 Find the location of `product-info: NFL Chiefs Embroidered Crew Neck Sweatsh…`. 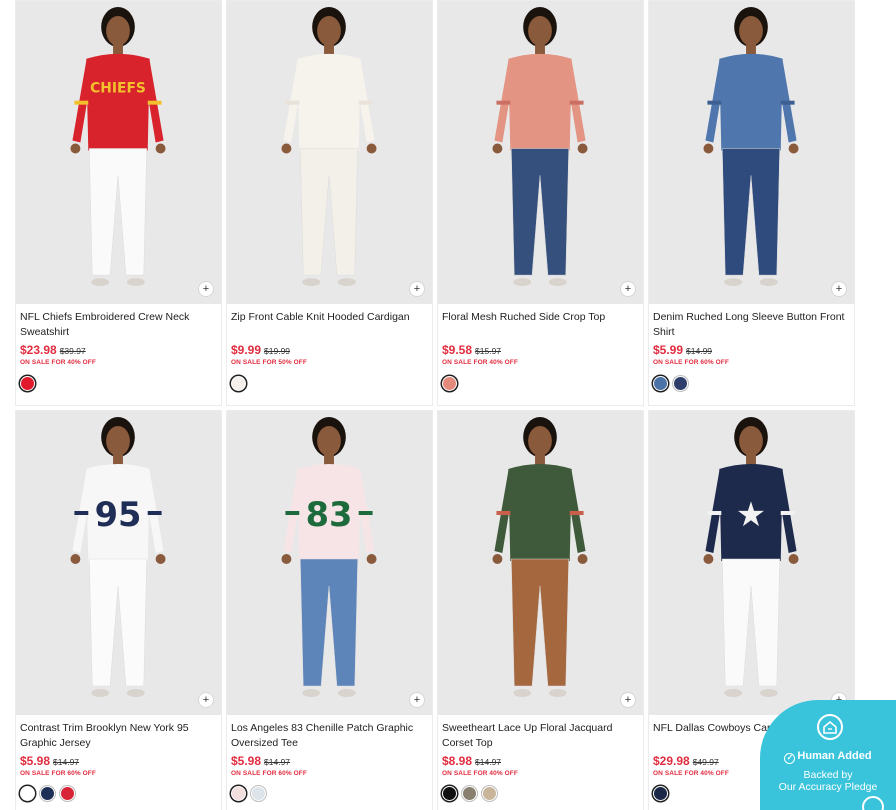

product-info: NFL Chiefs Embroidered Crew Neck Sweatsh… is located at coordinates (118, 335).